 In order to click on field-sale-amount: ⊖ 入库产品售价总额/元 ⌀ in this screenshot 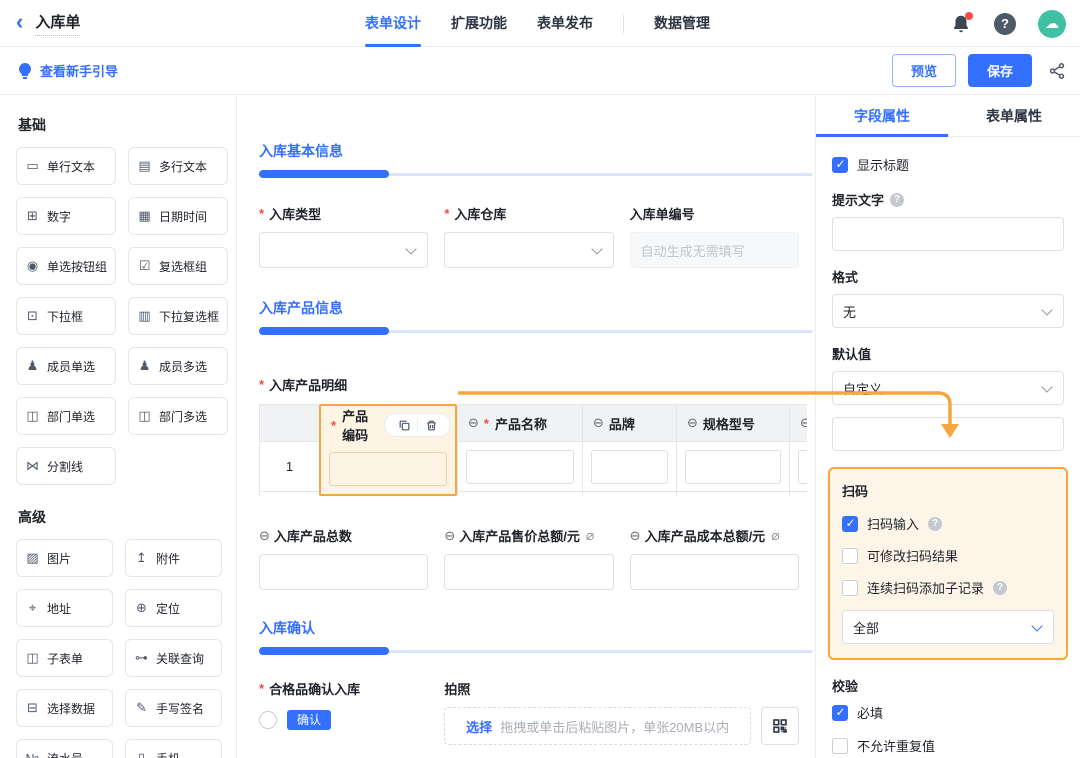, I will do `click(529, 558)`.